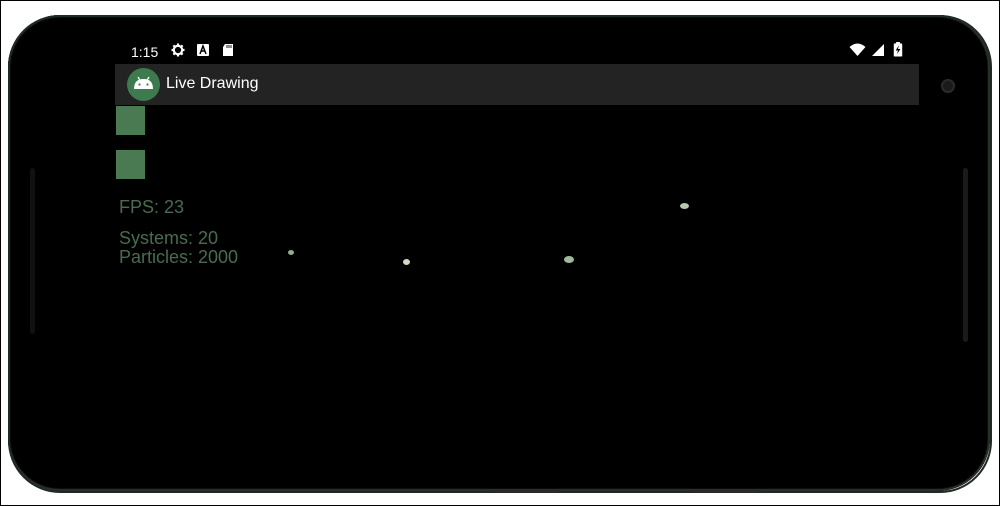 The height and width of the screenshot is (506, 1000). I want to click on sd-card-icon, so click(228, 50).